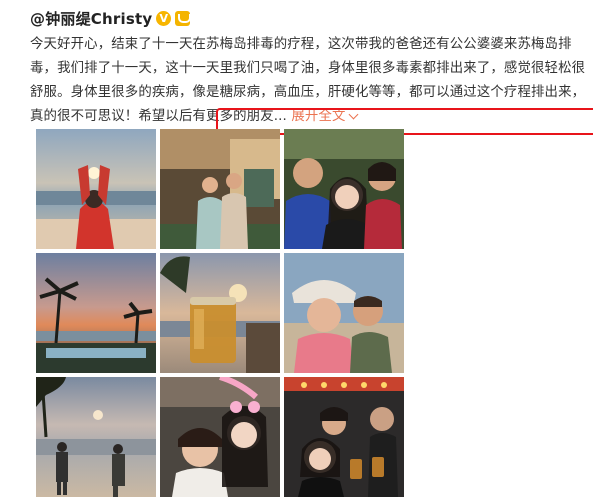  I want to click on couple-selfie-photo, so click(344, 313).